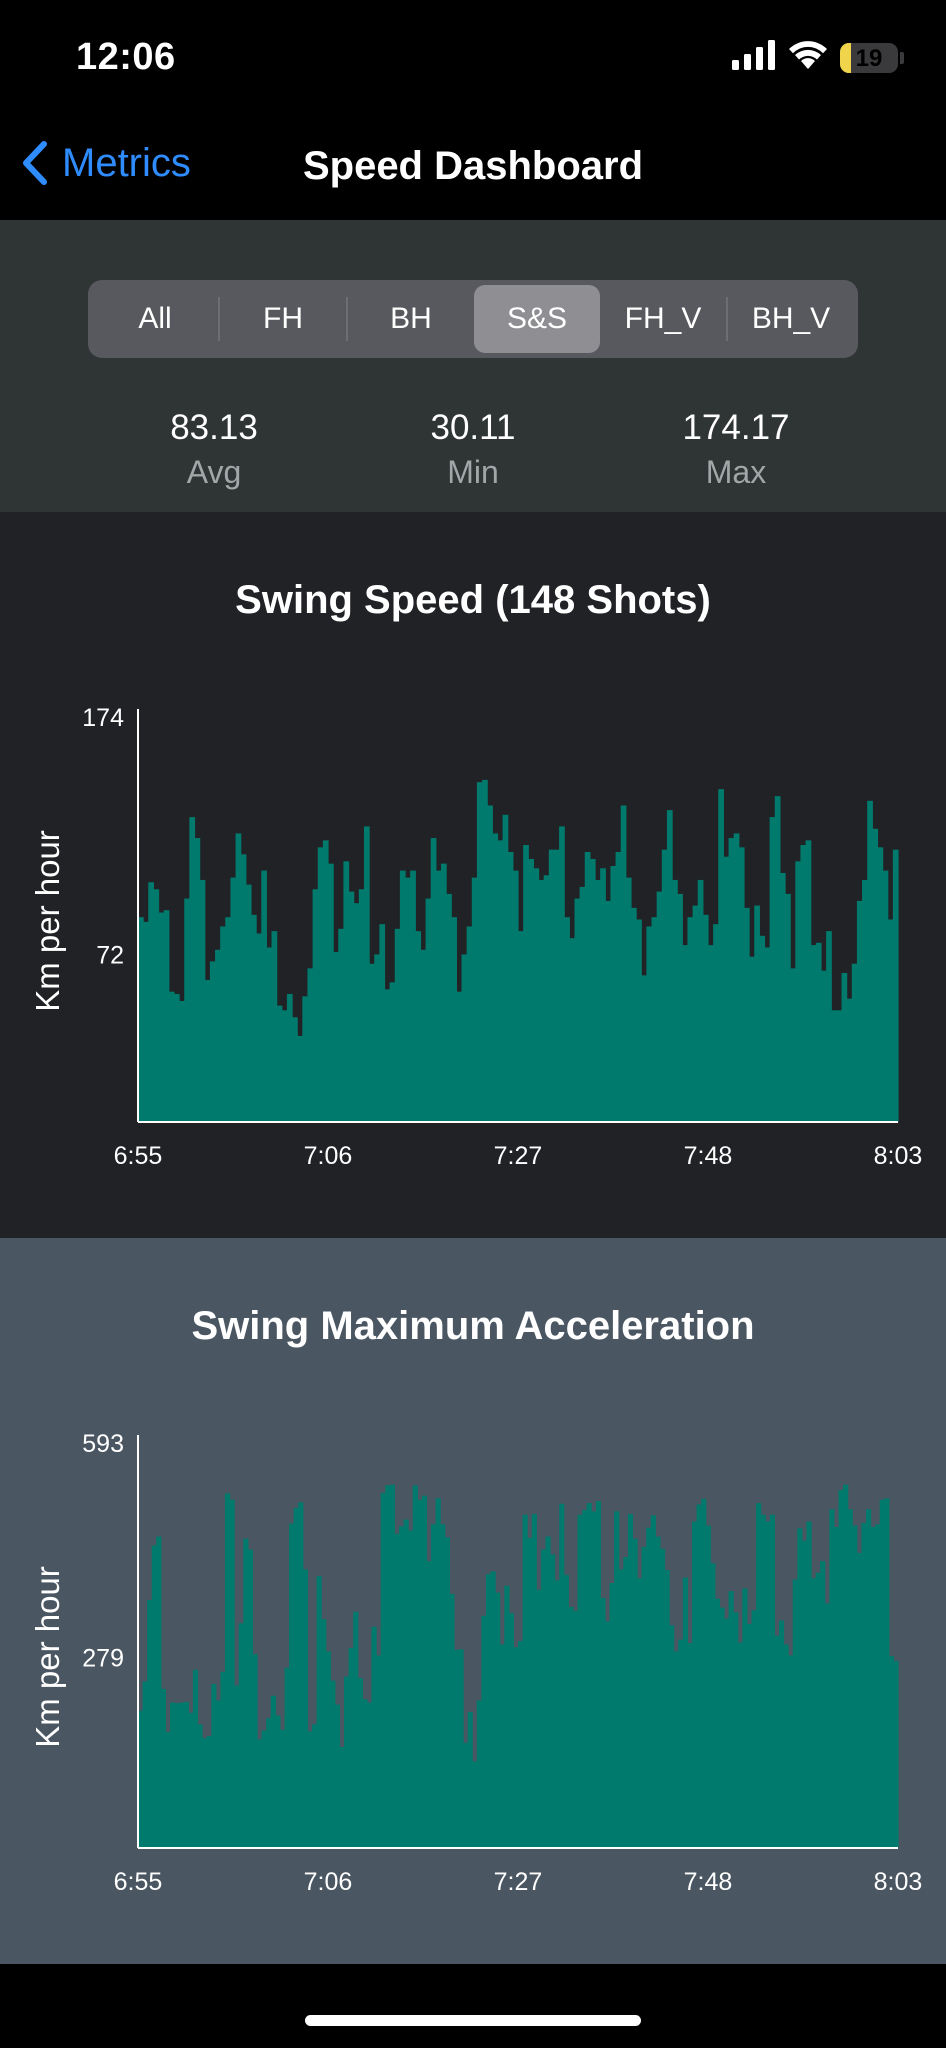  I want to click on tab-s-and-s: S&S, so click(537, 319).